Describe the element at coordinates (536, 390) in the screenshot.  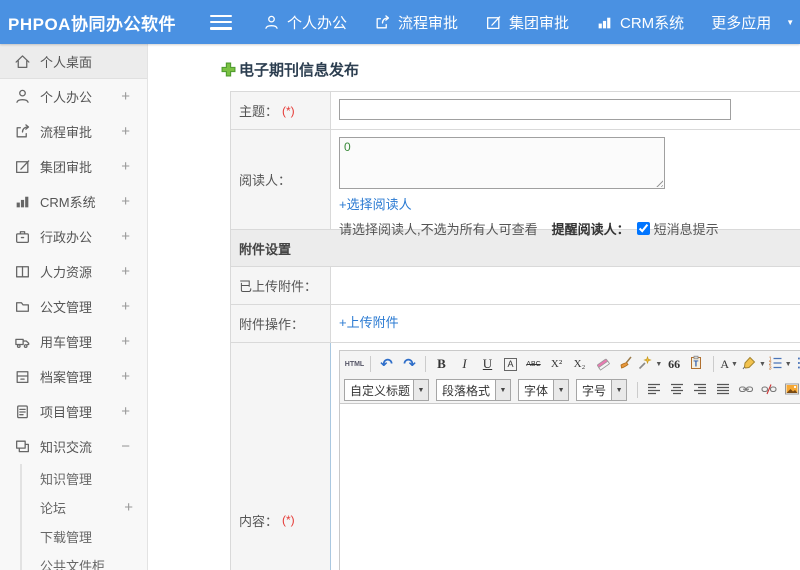
I see `select-value: 字体` at that location.